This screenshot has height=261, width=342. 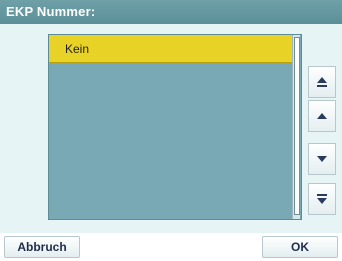 What do you see at coordinates (171, 49) in the screenshot?
I see `list-item: Kein` at bounding box center [171, 49].